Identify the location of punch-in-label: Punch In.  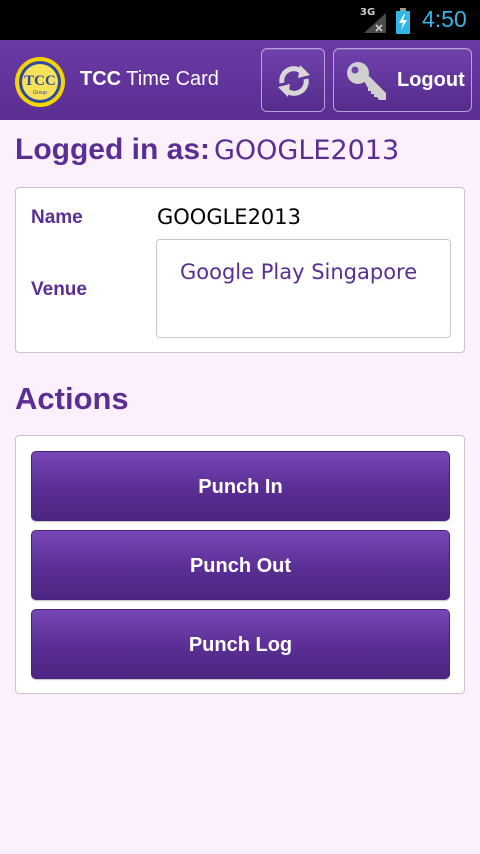
(240, 487).